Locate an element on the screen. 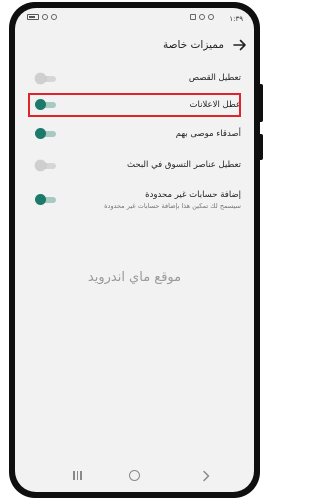  setting-label: تعطيل عناصر التسوق في البحث is located at coordinates (184, 165).